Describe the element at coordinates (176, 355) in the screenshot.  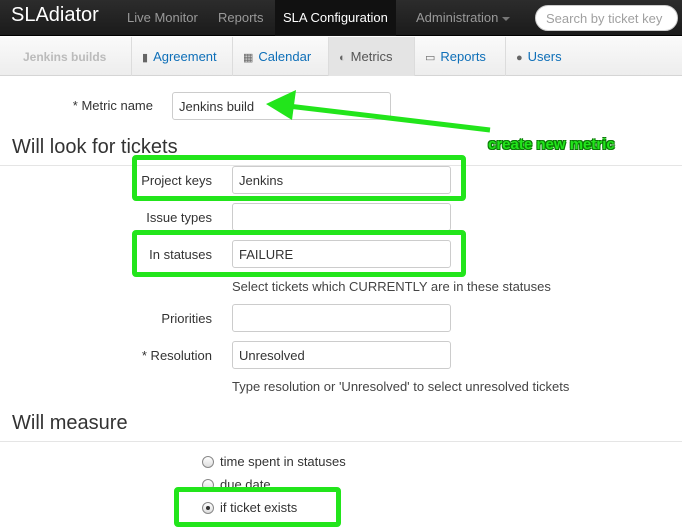
I see `resolution-label: * Resolution` at that location.